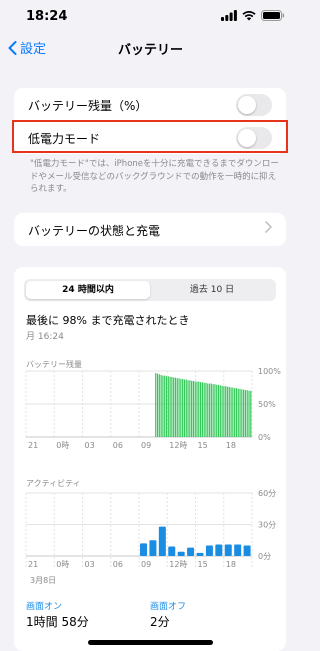  Describe the element at coordinates (160, 622) in the screenshot. I see `screen-off-value: 2分` at that location.